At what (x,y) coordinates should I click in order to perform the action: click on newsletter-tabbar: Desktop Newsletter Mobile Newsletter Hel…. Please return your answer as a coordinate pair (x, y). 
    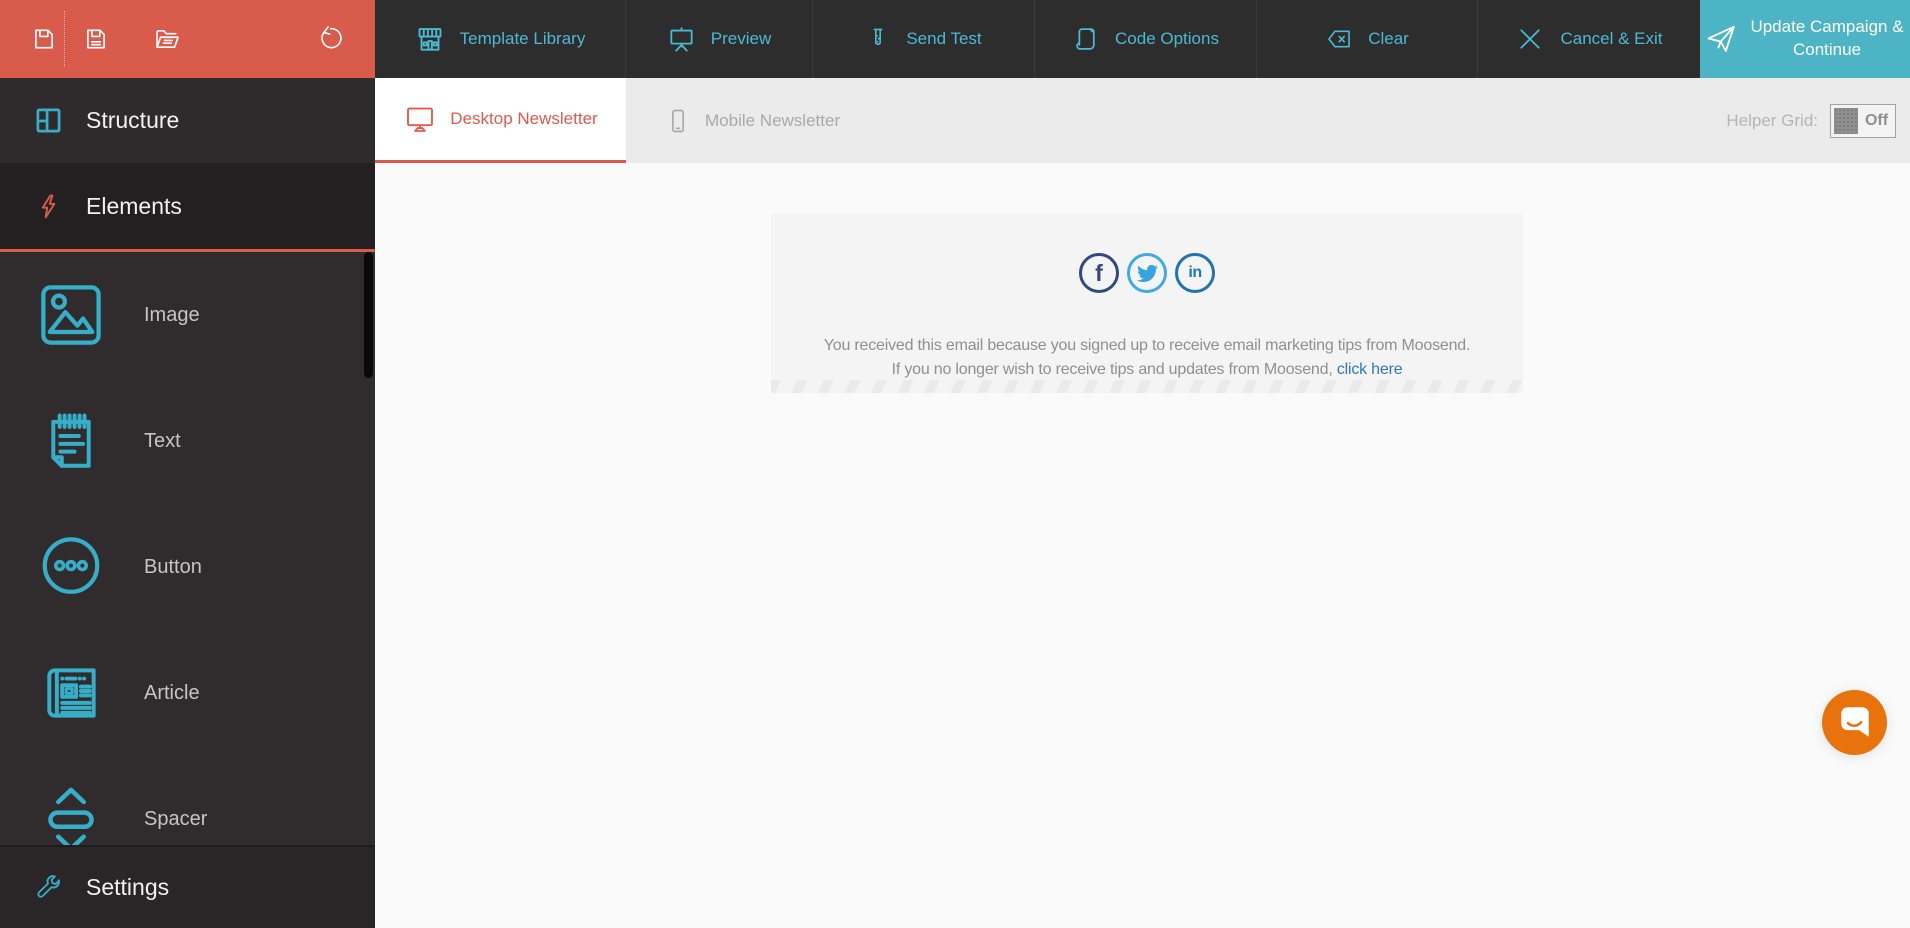
    Looking at the image, I should click on (1142, 120).